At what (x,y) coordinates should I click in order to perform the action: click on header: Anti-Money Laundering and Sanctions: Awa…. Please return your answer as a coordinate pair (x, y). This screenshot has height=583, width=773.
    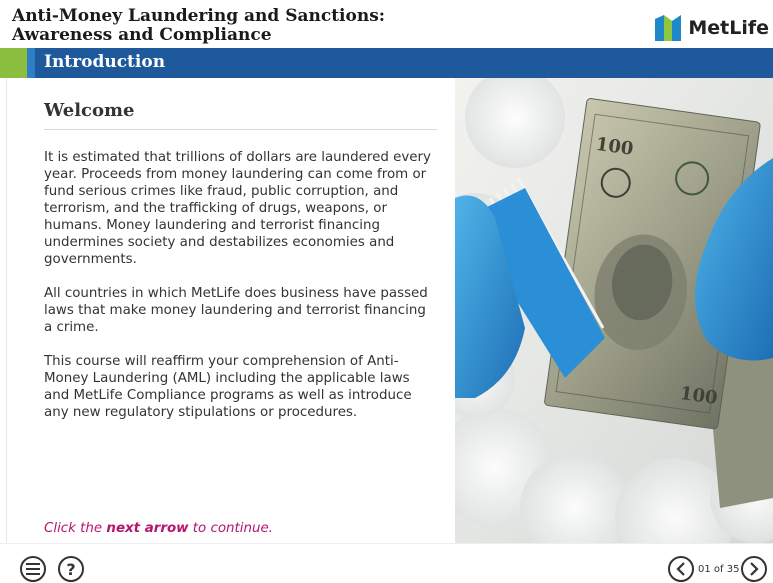
    Looking at the image, I should click on (386, 24).